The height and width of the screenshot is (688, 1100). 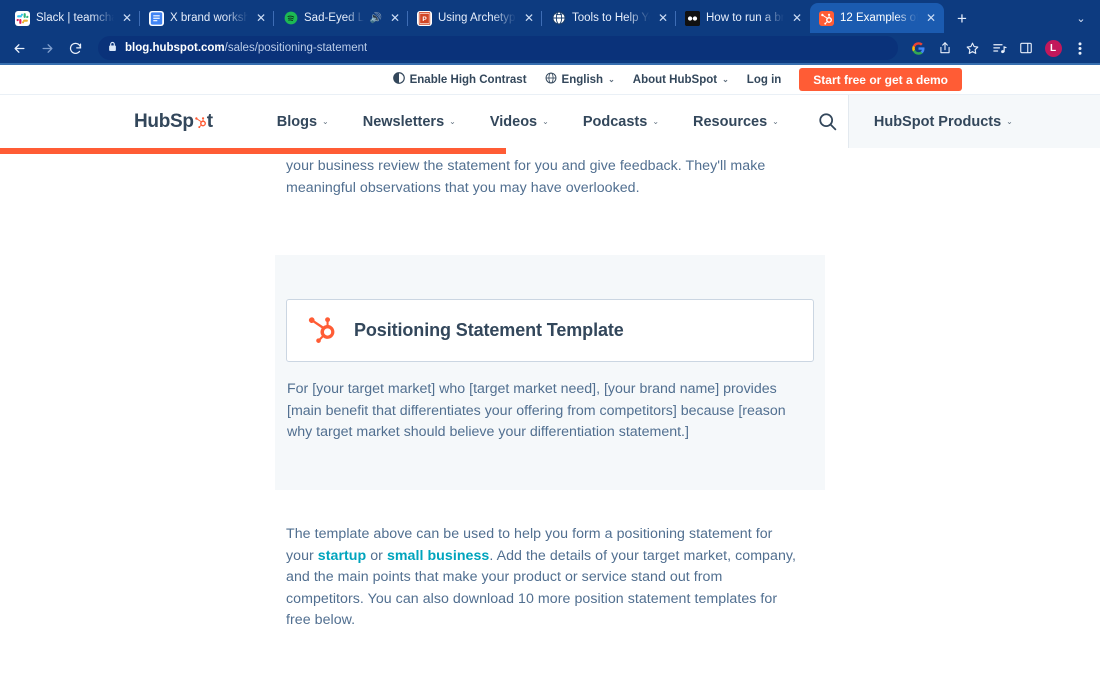 I want to click on brand-label: HubSp, so click(x=164, y=121).